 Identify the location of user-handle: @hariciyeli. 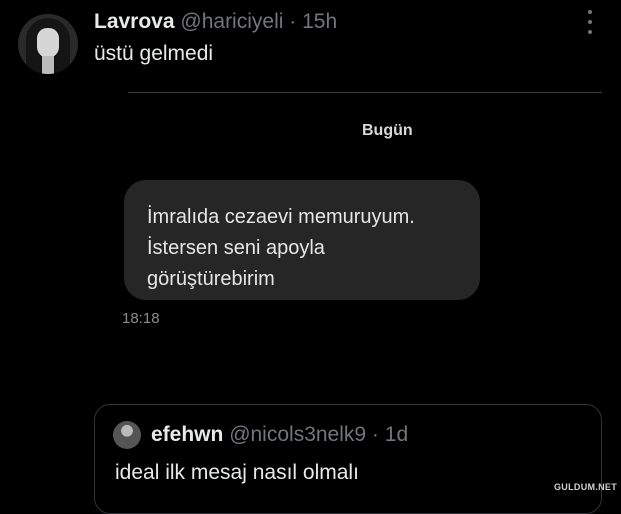
(231, 21).